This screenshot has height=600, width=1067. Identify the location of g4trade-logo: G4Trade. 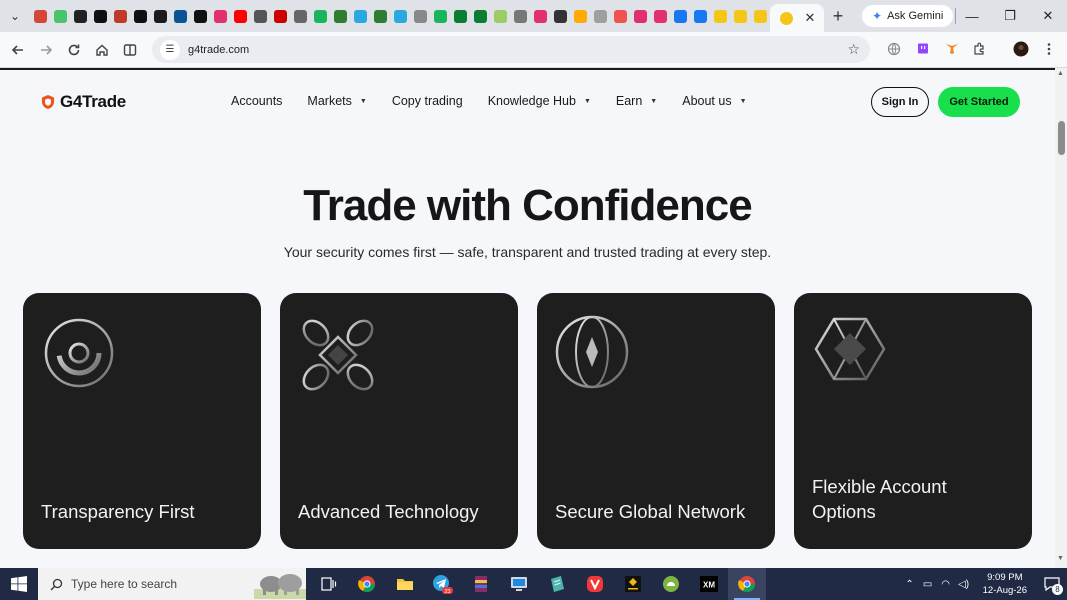
(83, 102).